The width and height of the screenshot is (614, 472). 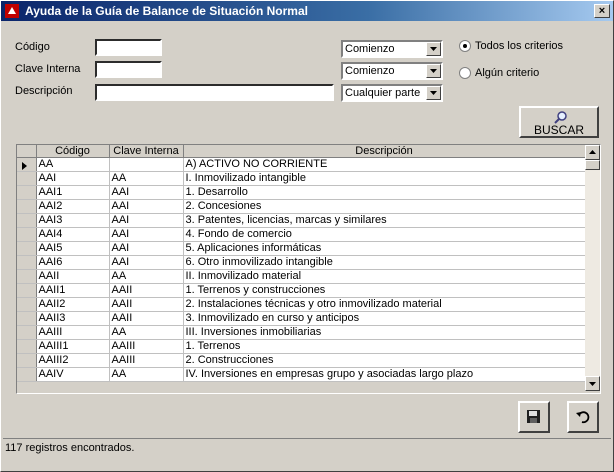 What do you see at coordinates (384, 192) in the screenshot?
I see `cell-descripcion: 1. Desarrollo` at bounding box center [384, 192].